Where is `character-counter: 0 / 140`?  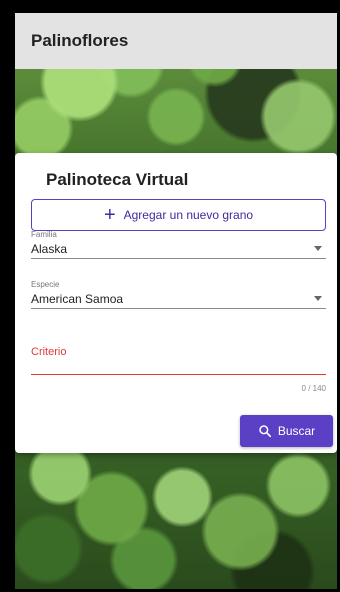
character-counter: 0 / 140 is located at coordinates (313, 388).